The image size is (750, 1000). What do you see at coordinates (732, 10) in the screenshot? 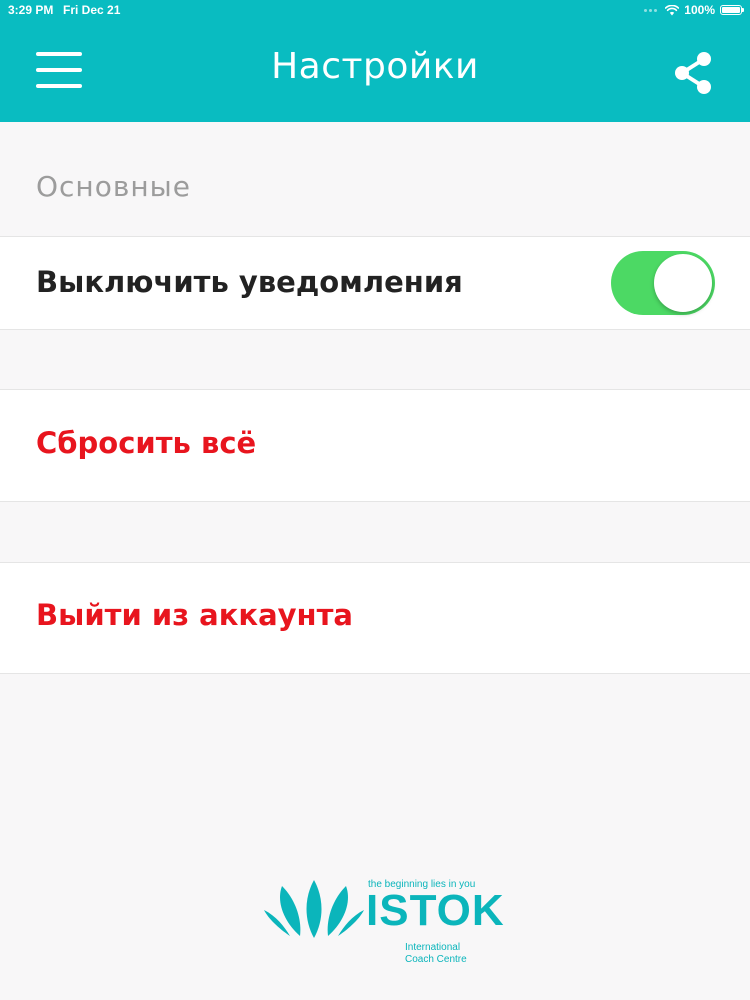
I see `battery-icon` at bounding box center [732, 10].